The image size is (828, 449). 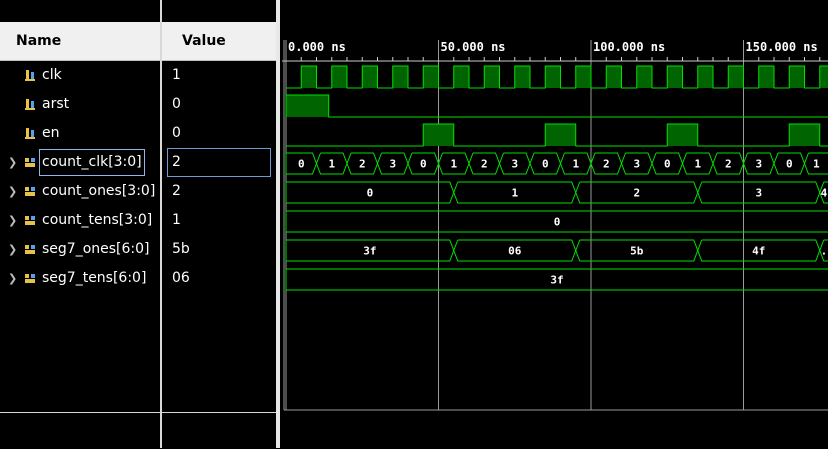 I want to click on count-tens-bus-value: 0, so click(x=557, y=222).